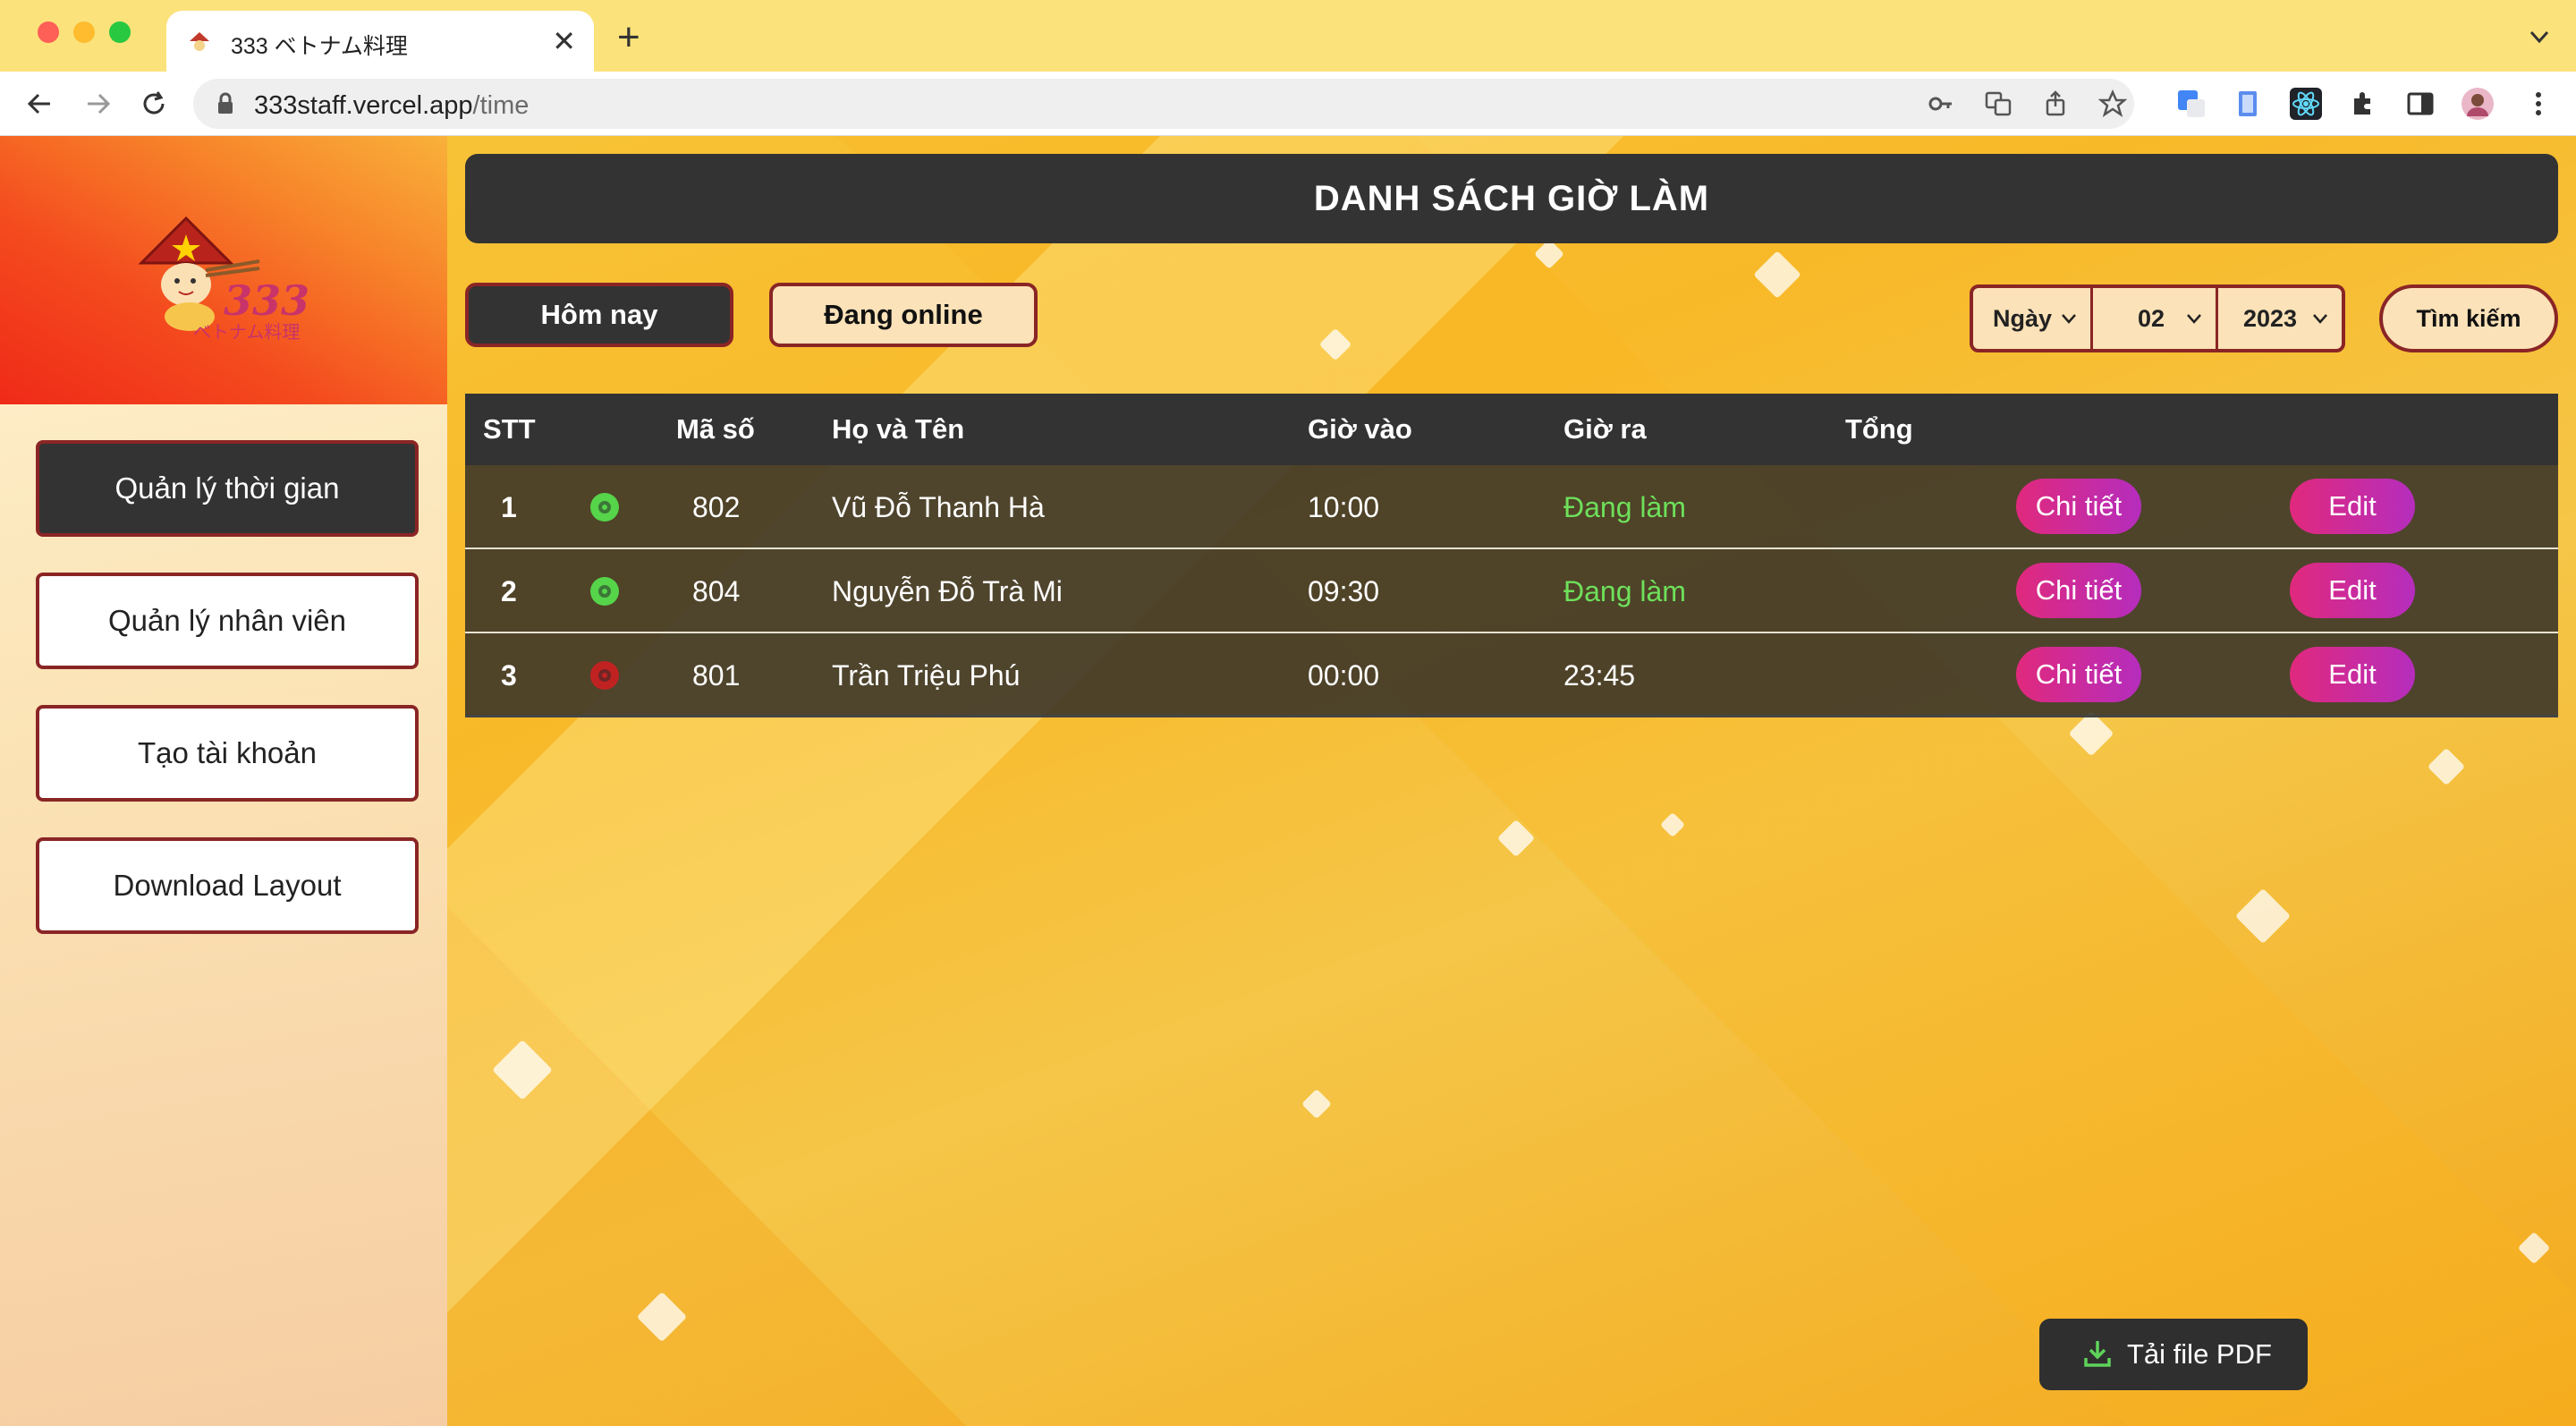  I want to click on column-header-time-in: Giờ vào, so click(1360, 429).